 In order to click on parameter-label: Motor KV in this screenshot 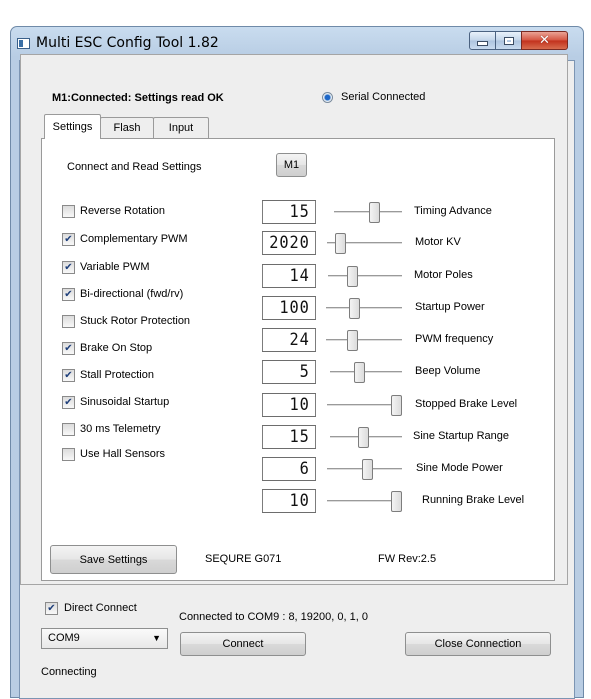, I will do `click(438, 242)`.